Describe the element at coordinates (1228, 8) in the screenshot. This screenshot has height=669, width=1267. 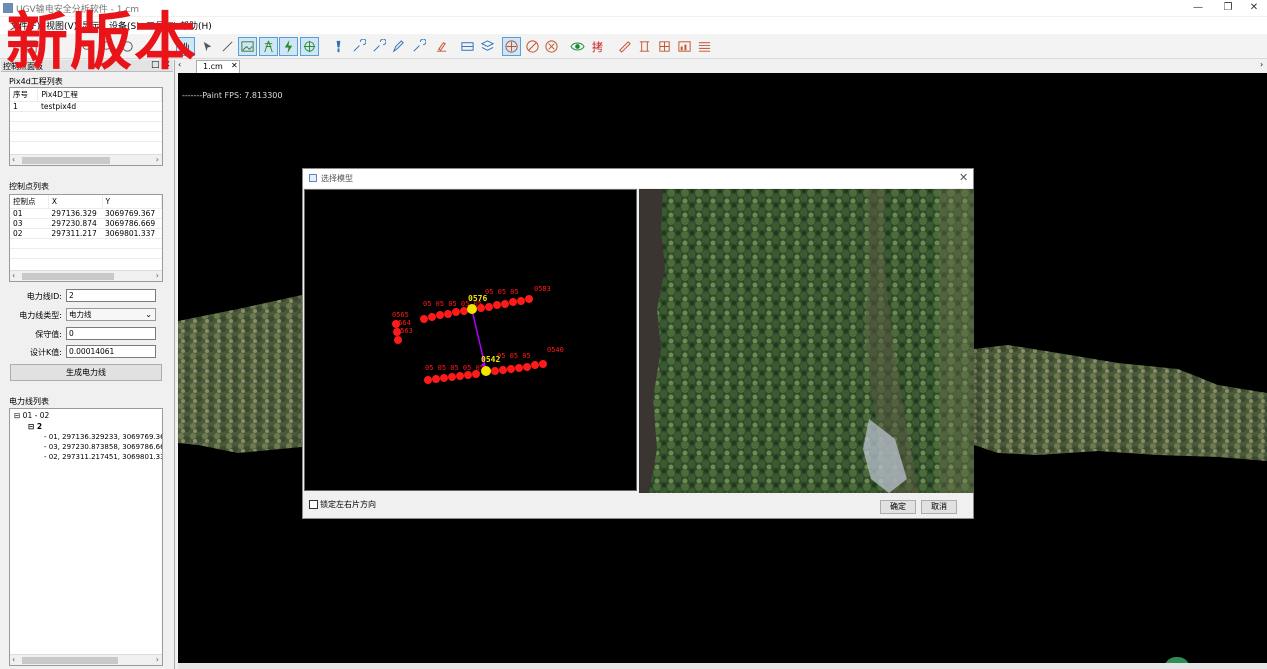
I see `restore-icon: ❐` at that location.